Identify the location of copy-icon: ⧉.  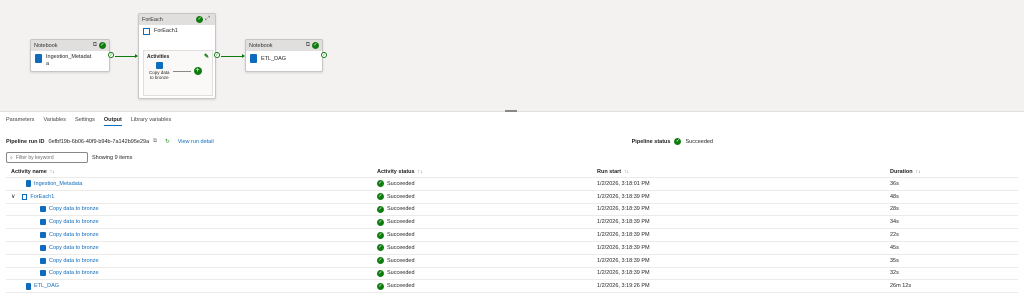
(155, 141).